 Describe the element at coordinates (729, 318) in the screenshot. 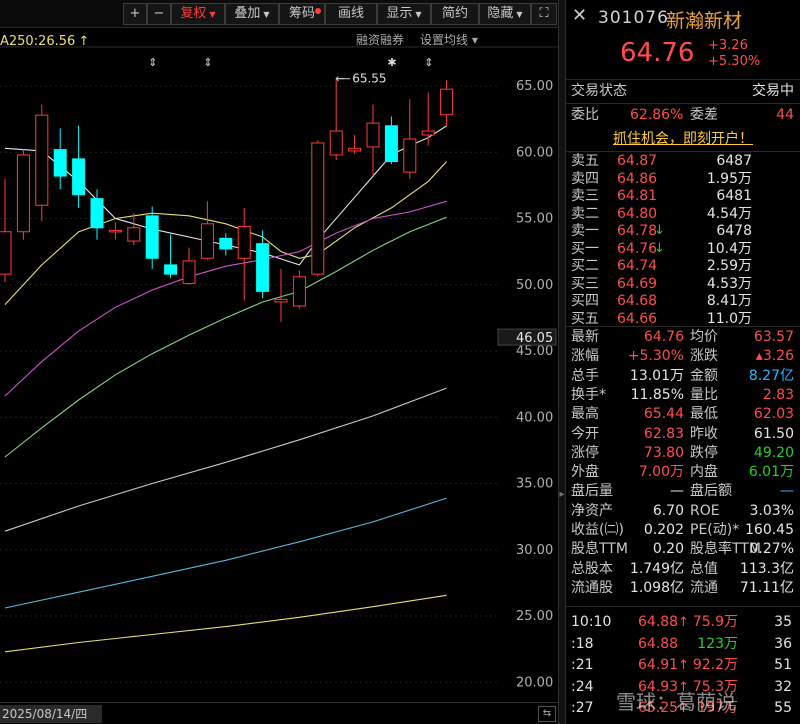

I see `level-volume: 11.0万` at that location.